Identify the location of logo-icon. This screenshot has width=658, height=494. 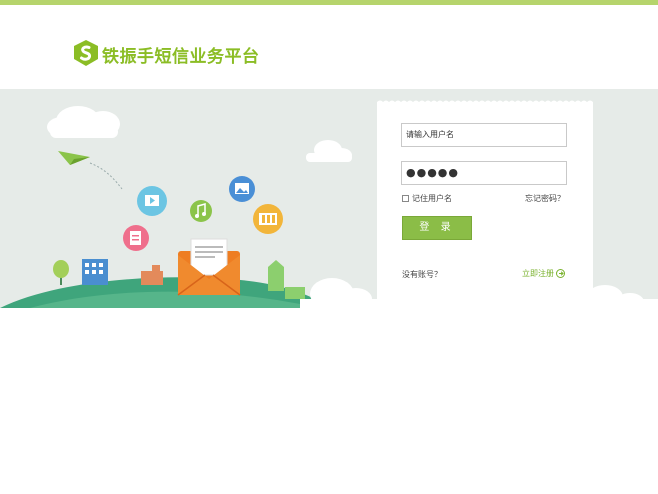
(86, 53).